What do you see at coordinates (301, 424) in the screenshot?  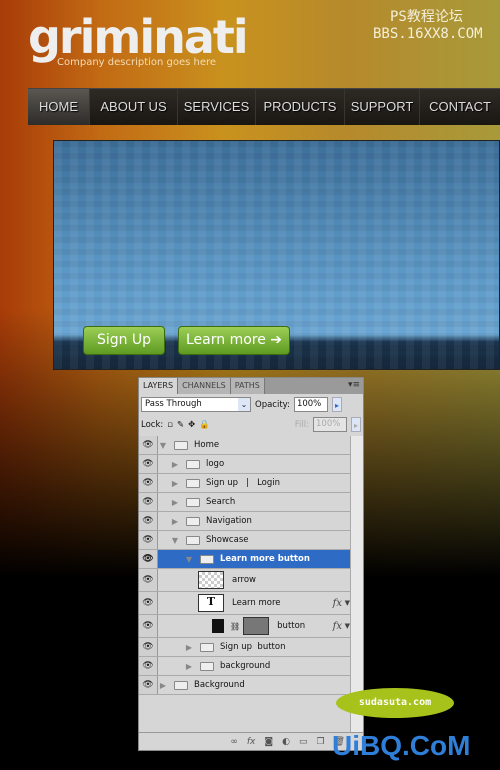 I see `fill-label: Fill:` at bounding box center [301, 424].